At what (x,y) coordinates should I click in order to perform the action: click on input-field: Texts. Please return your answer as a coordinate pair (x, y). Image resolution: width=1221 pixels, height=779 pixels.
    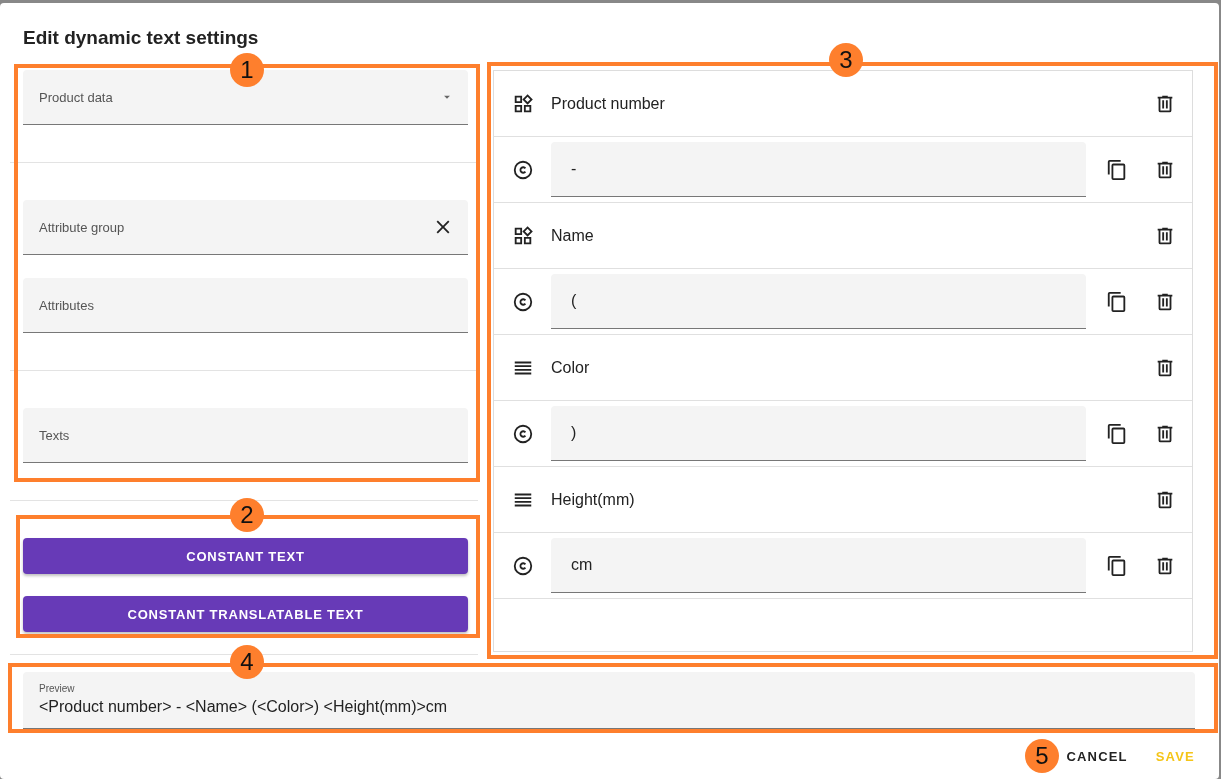
    Looking at the image, I should click on (245, 435).